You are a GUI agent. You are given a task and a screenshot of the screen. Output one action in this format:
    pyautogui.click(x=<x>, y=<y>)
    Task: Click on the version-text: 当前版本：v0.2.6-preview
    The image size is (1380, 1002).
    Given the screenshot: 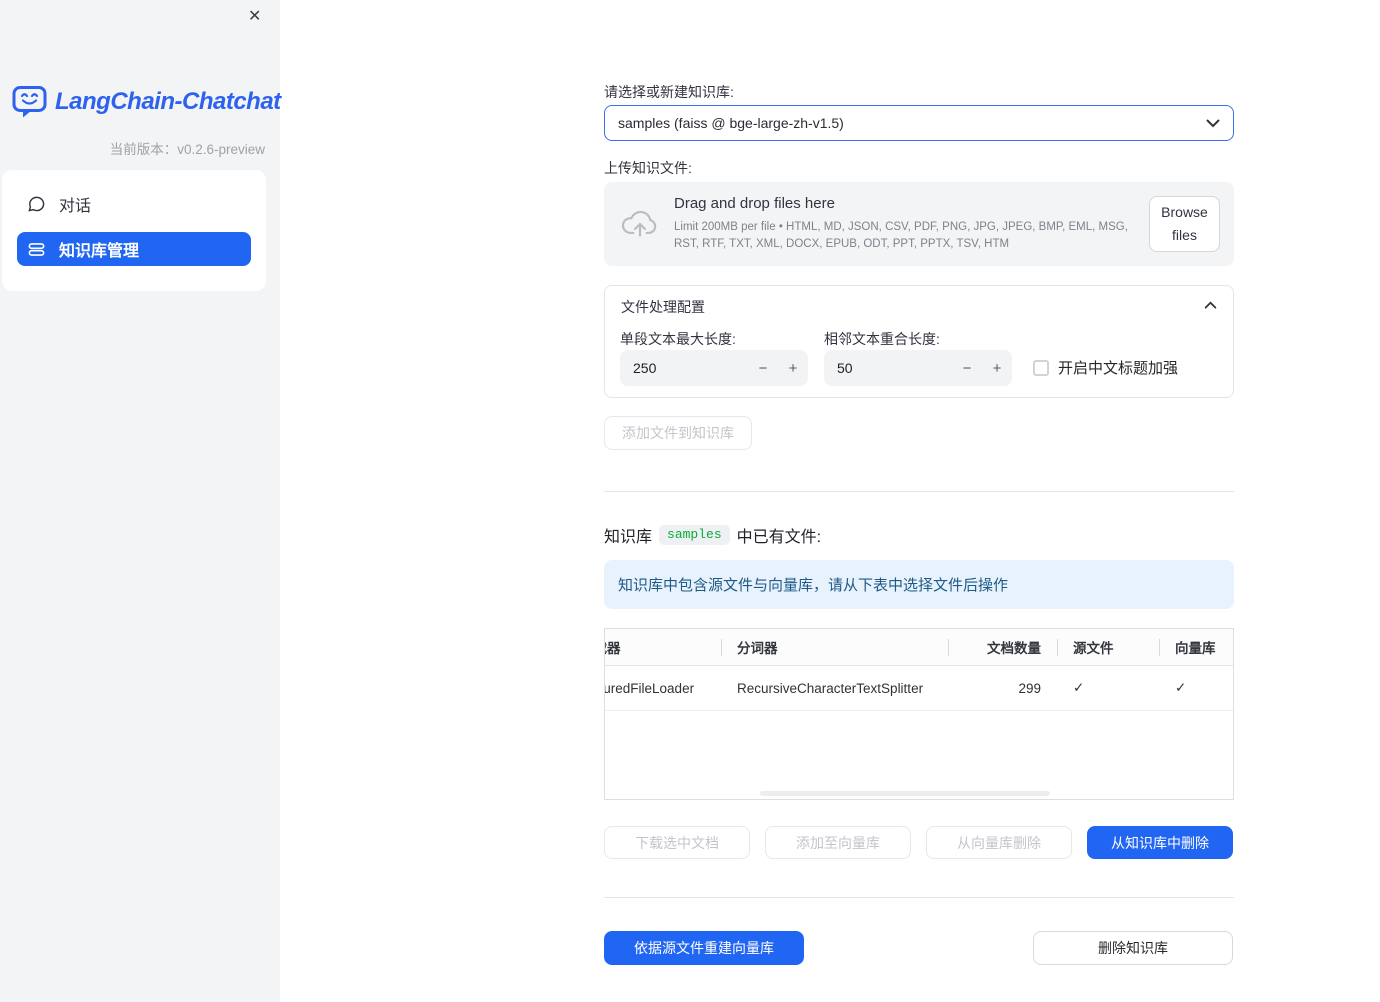 What is the action you would take?
    pyautogui.click(x=187, y=148)
    